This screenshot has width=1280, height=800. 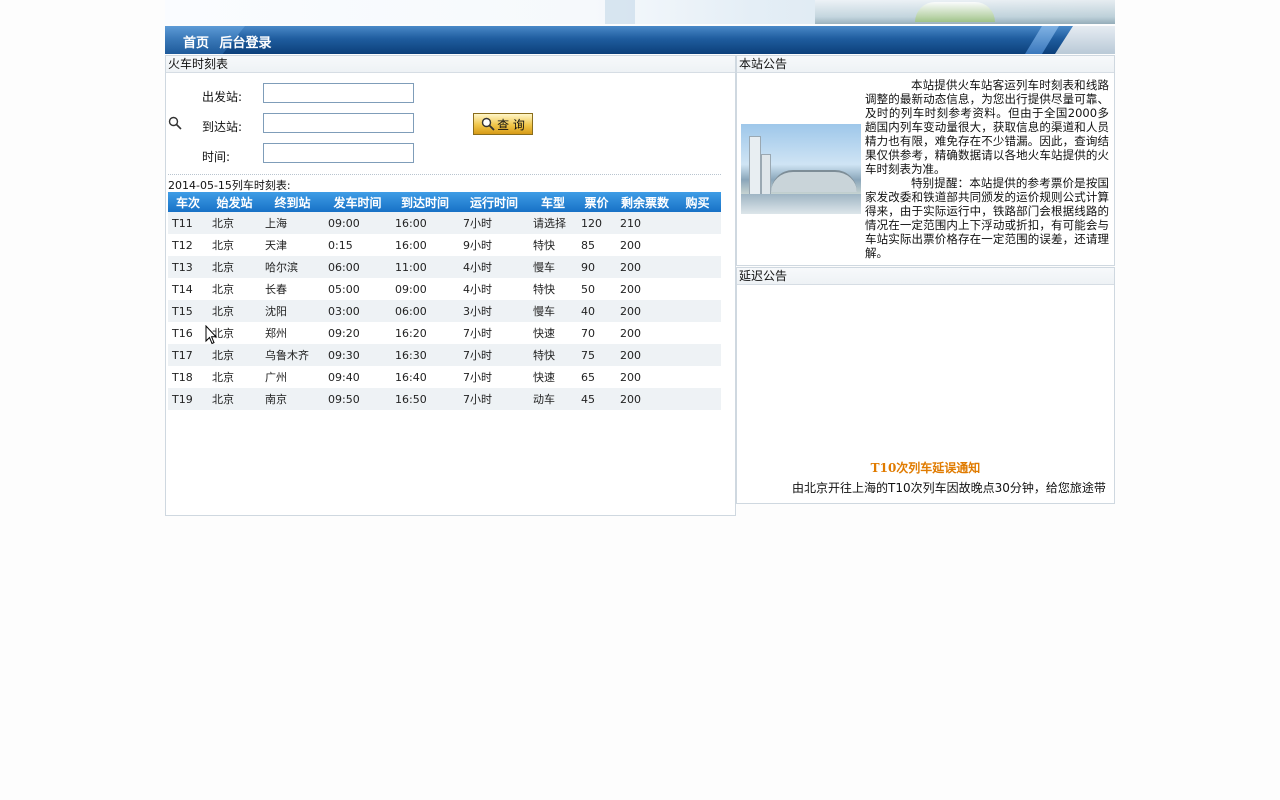 I want to click on table-cell: 16:20, so click(x=425, y=333).